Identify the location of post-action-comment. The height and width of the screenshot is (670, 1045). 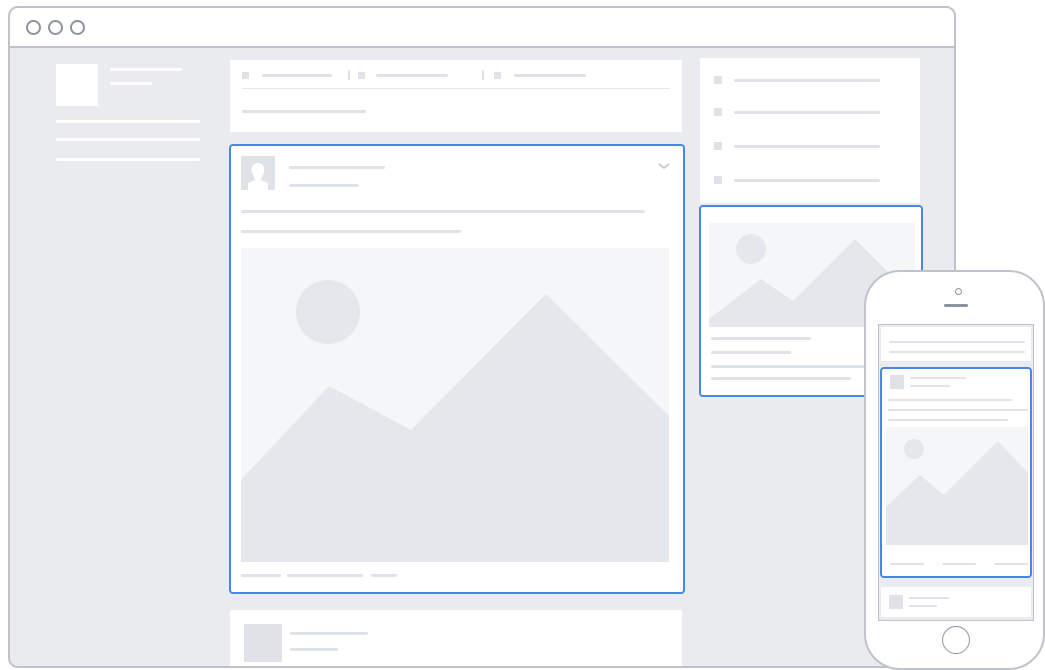
(325, 575).